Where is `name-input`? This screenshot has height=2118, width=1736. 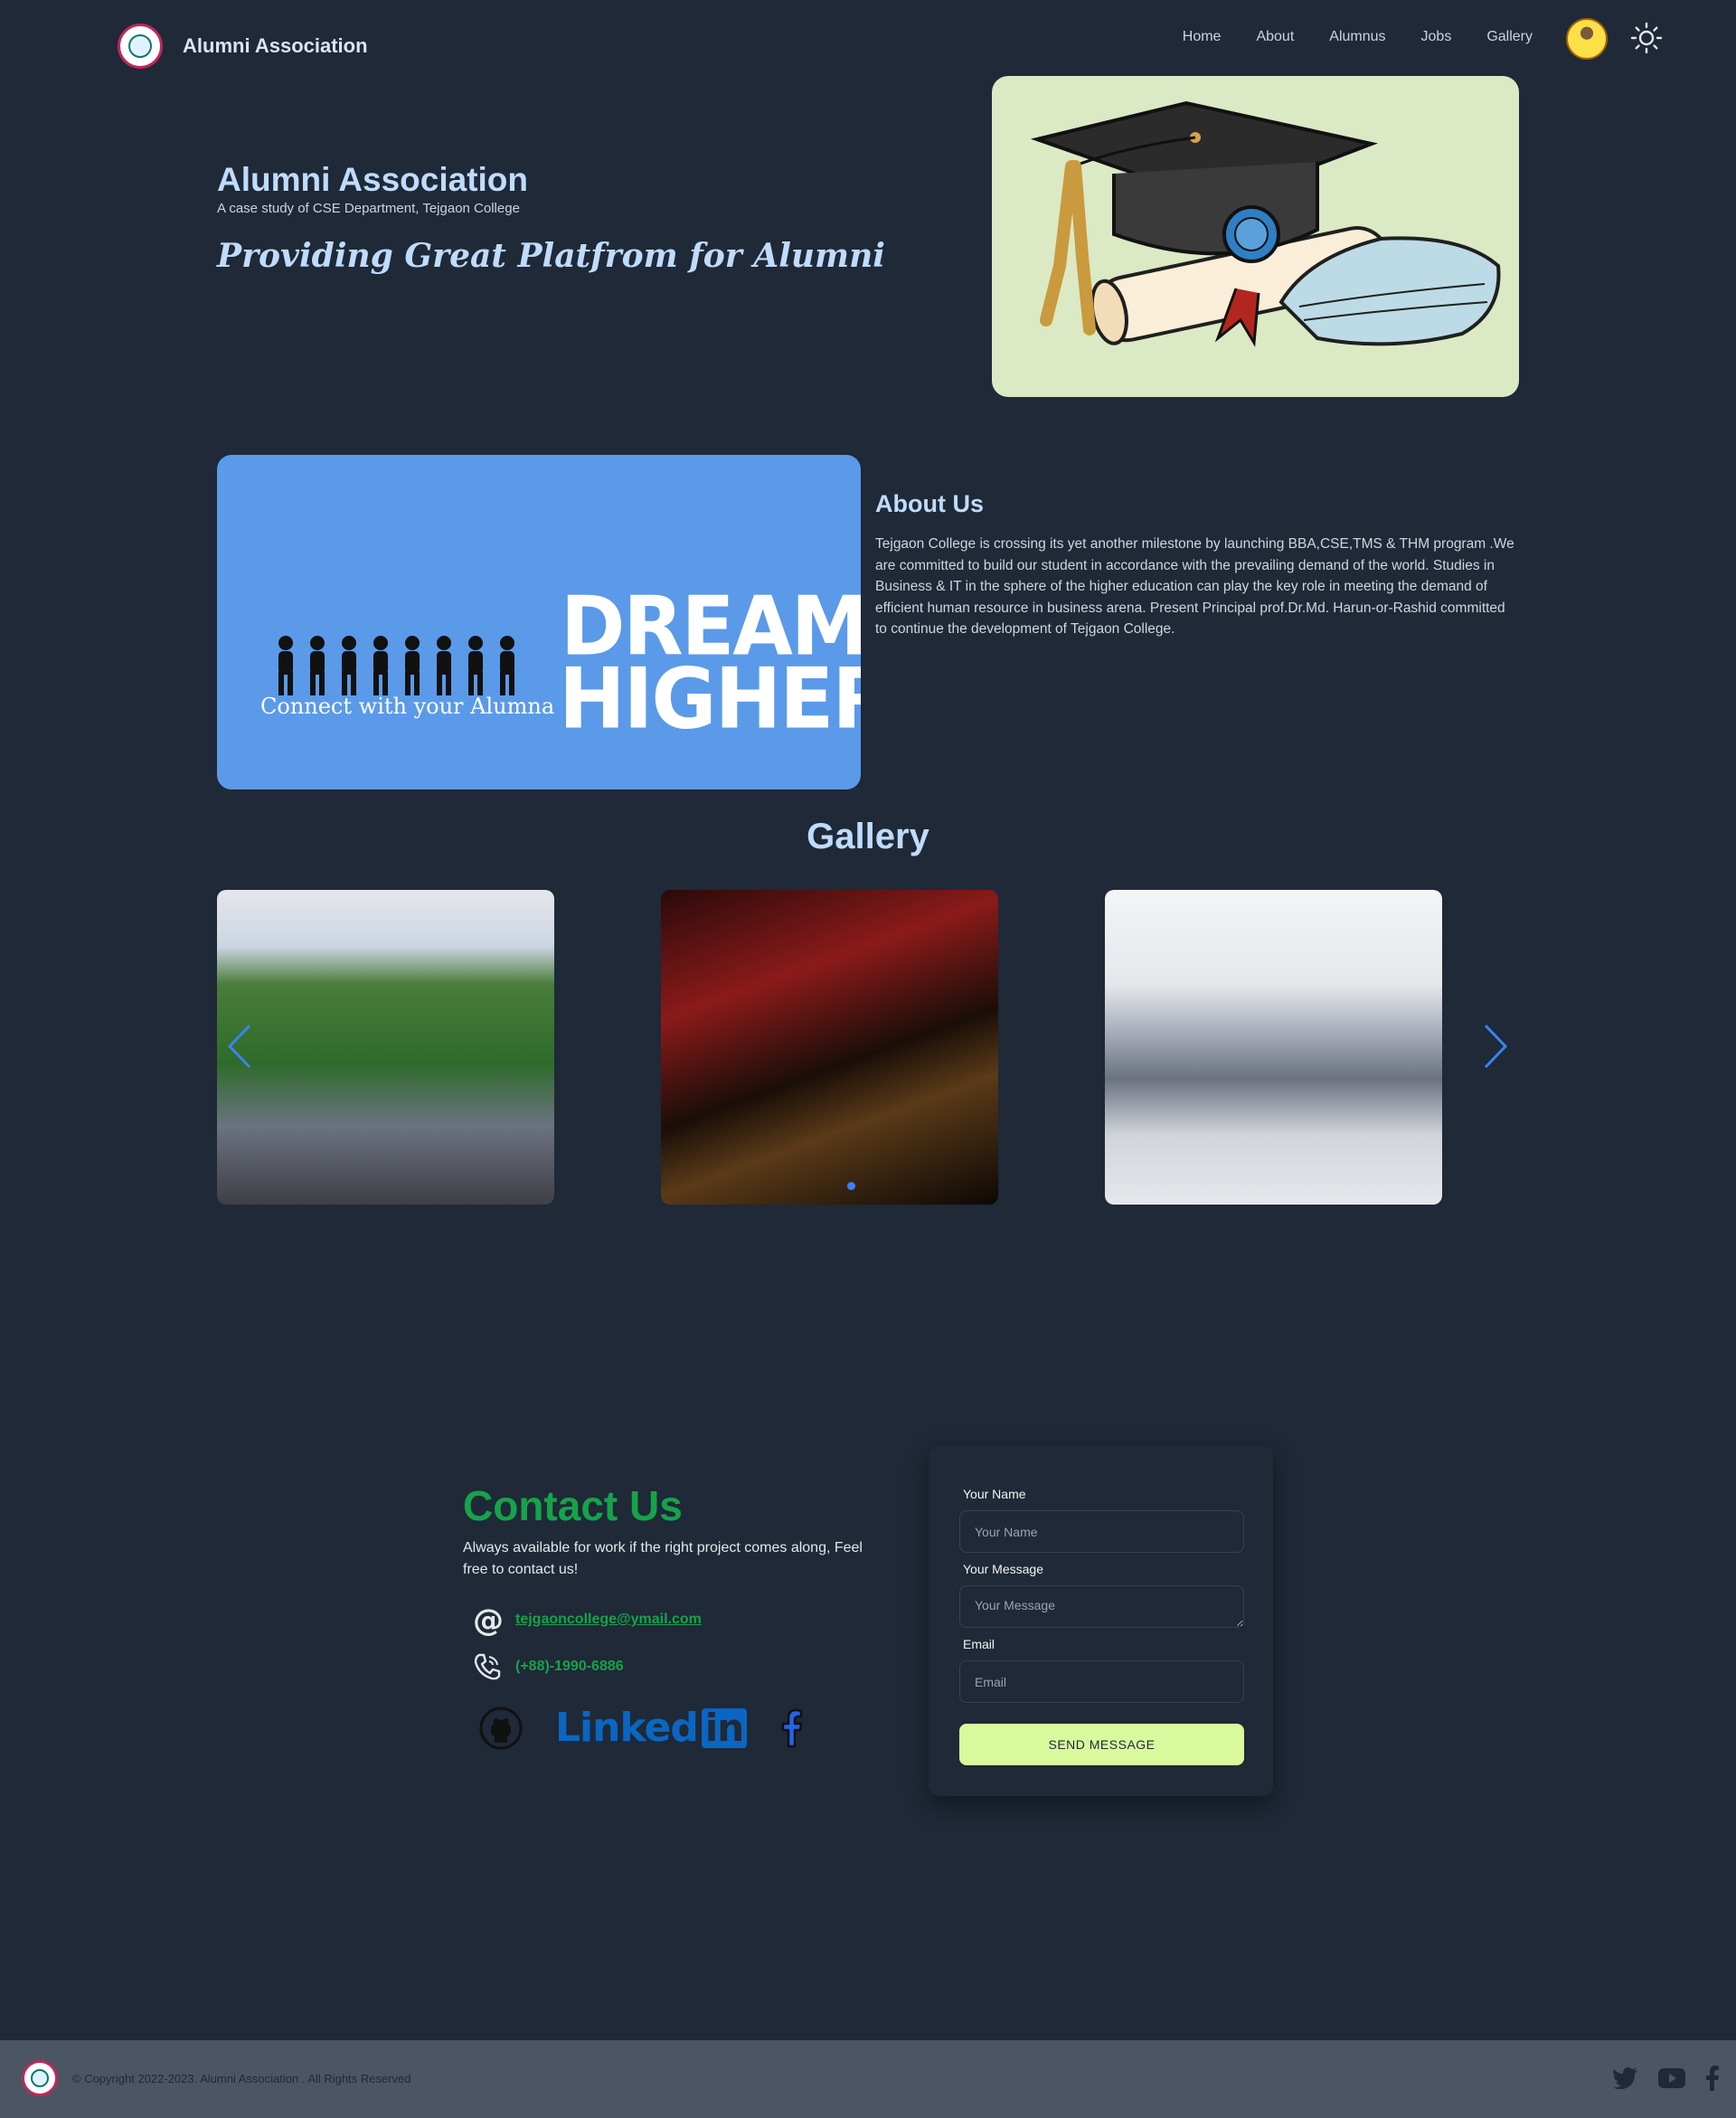 name-input is located at coordinates (1102, 1531).